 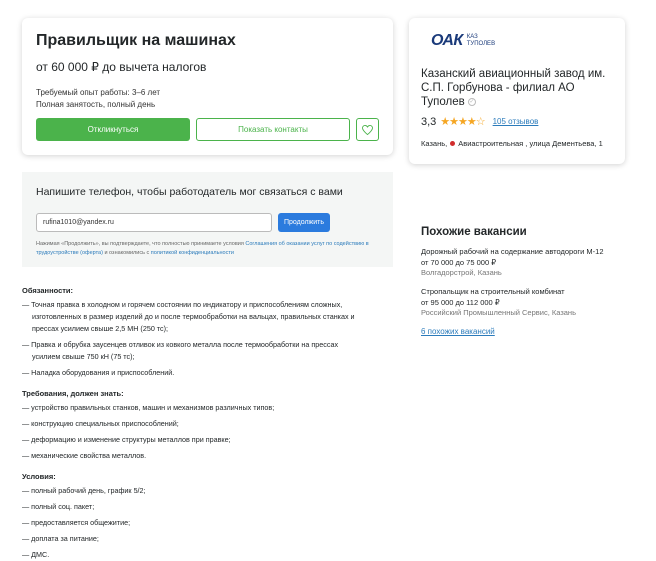 What do you see at coordinates (36, 554) in the screenshot?
I see `condition-line: — ДМС.` at bounding box center [36, 554].